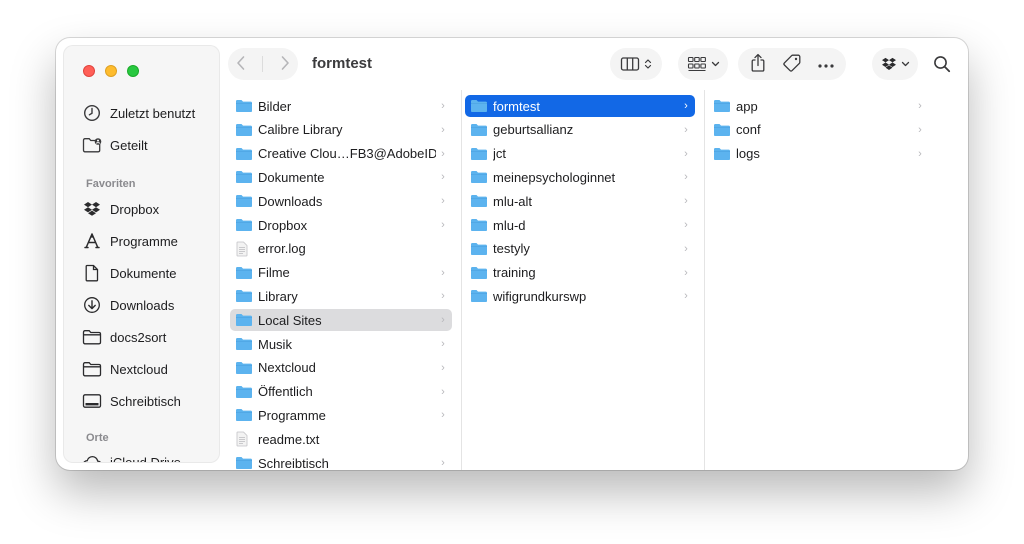 The height and width of the screenshot is (544, 1024). What do you see at coordinates (92, 113) in the screenshot?
I see `clock-icon` at bounding box center [92, 113].